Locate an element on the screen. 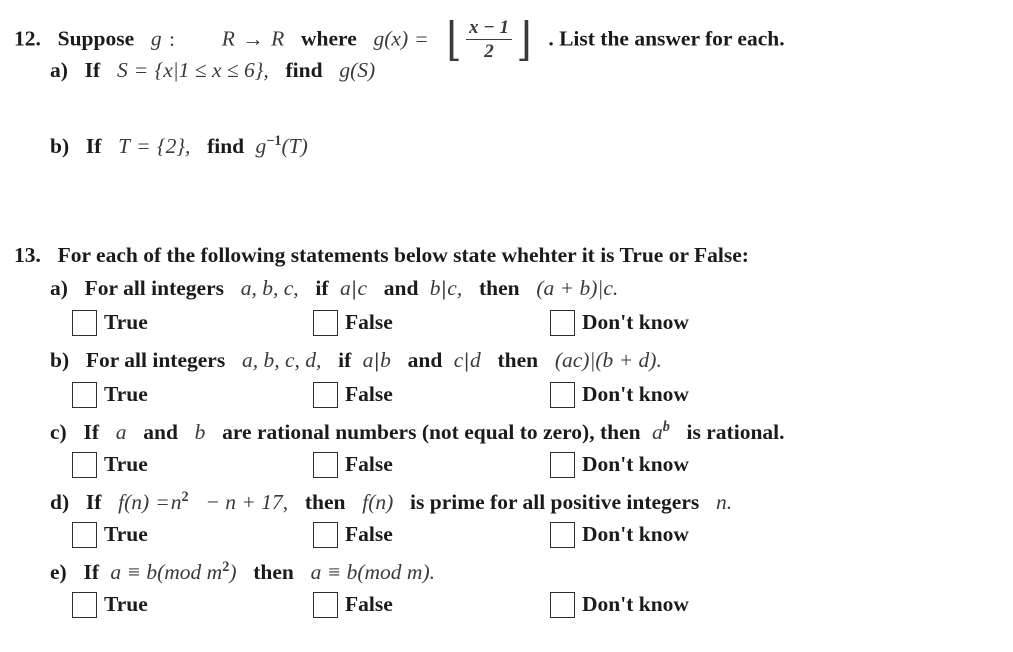  checkbox-13c-false: False is located at coordinates (353, 465).